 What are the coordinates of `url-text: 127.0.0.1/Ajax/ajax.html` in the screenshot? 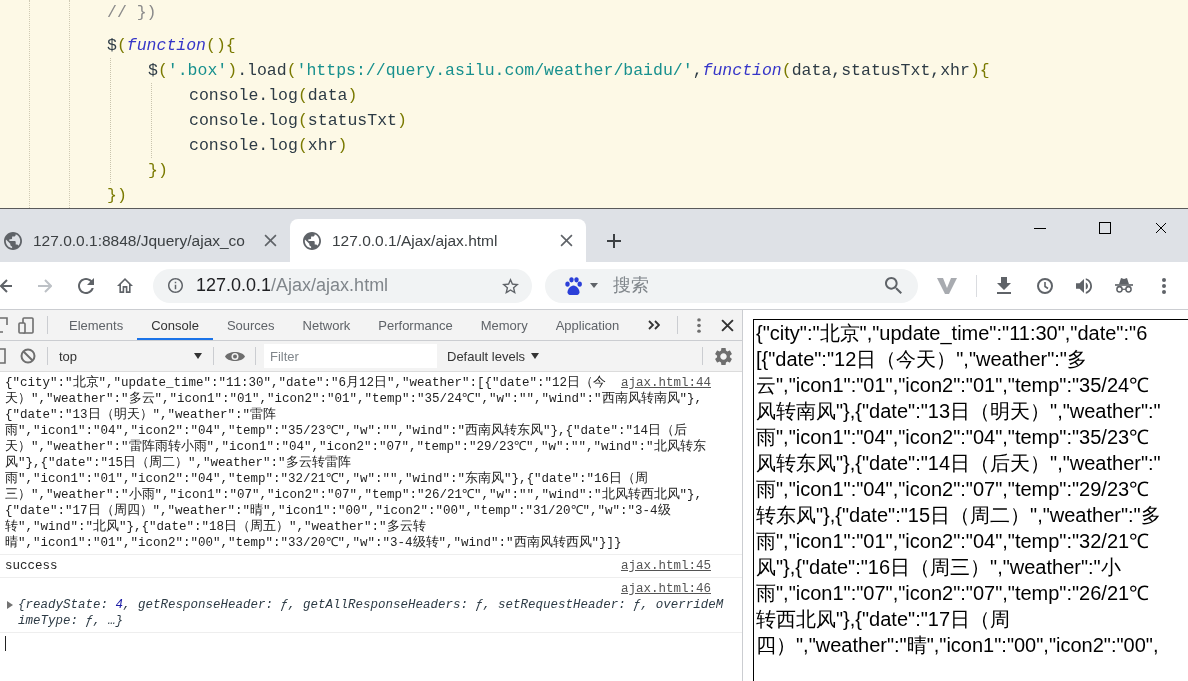 It's located at (292, 285).